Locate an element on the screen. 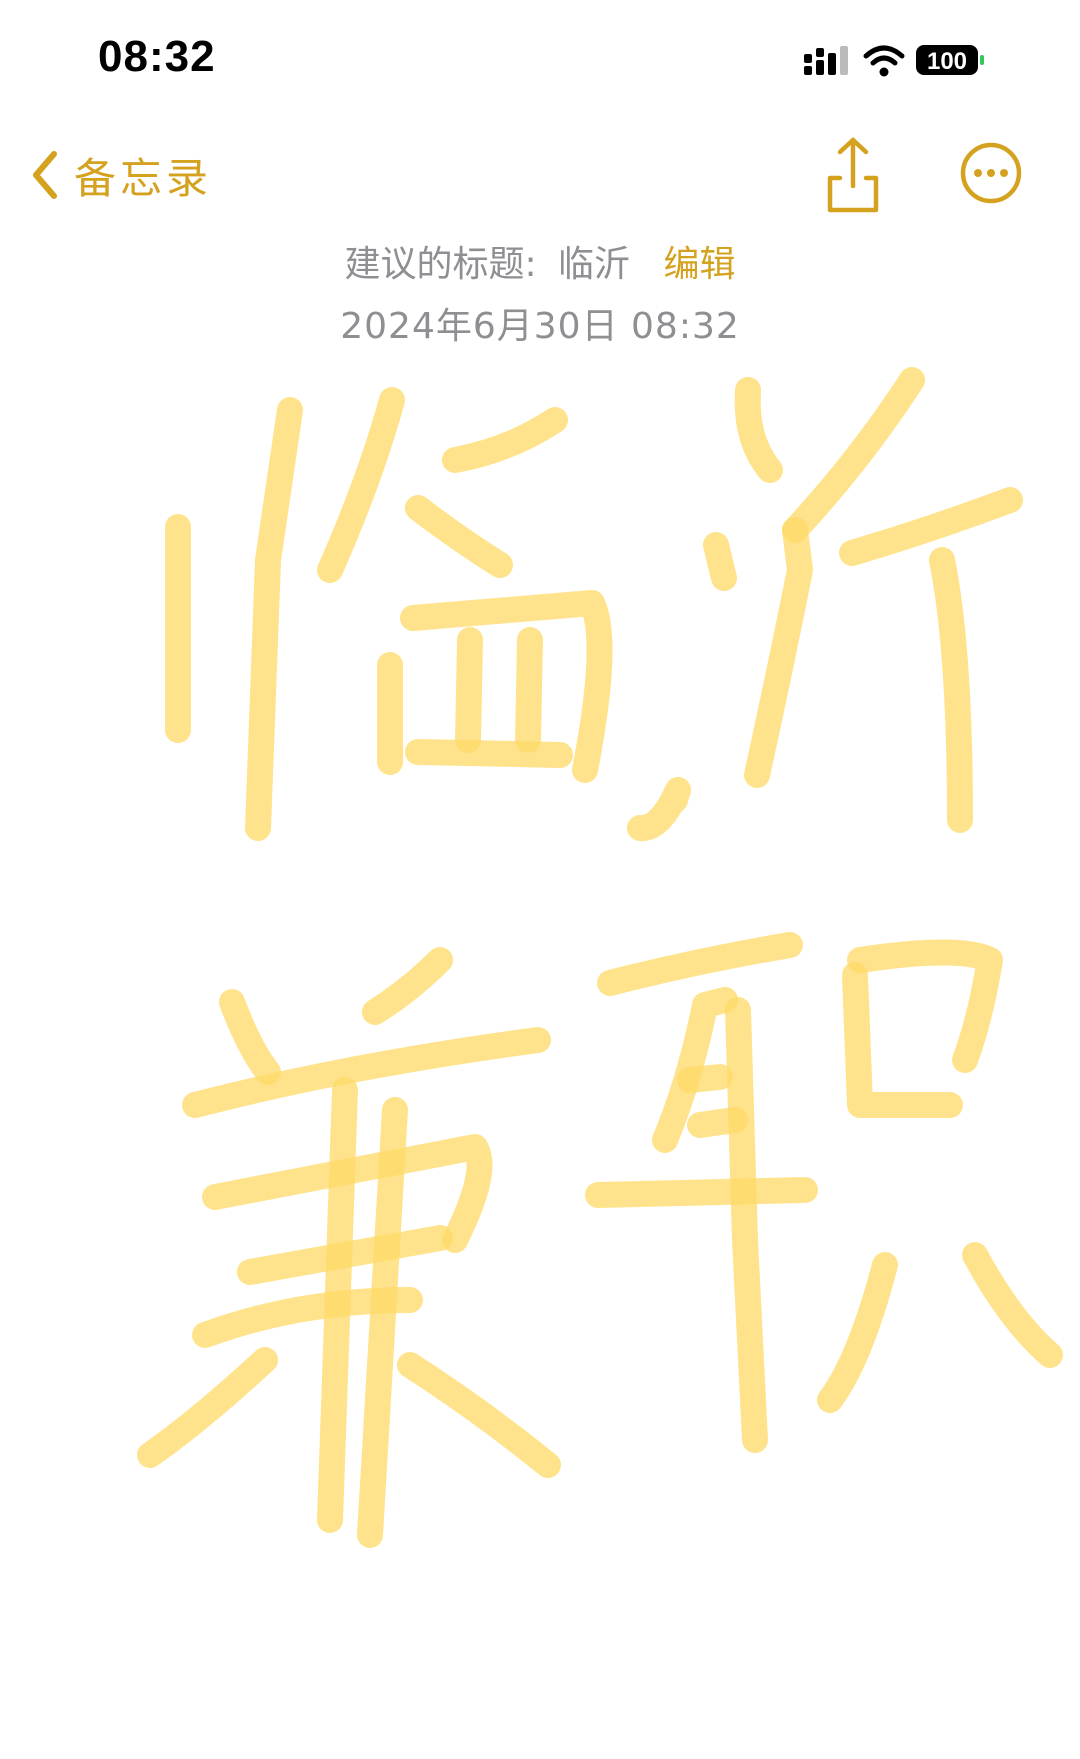 The image size is (1080, 1759). suggested-title-row: 建议的标题: 临沂 编辑 is located at coordinates (540, 265).